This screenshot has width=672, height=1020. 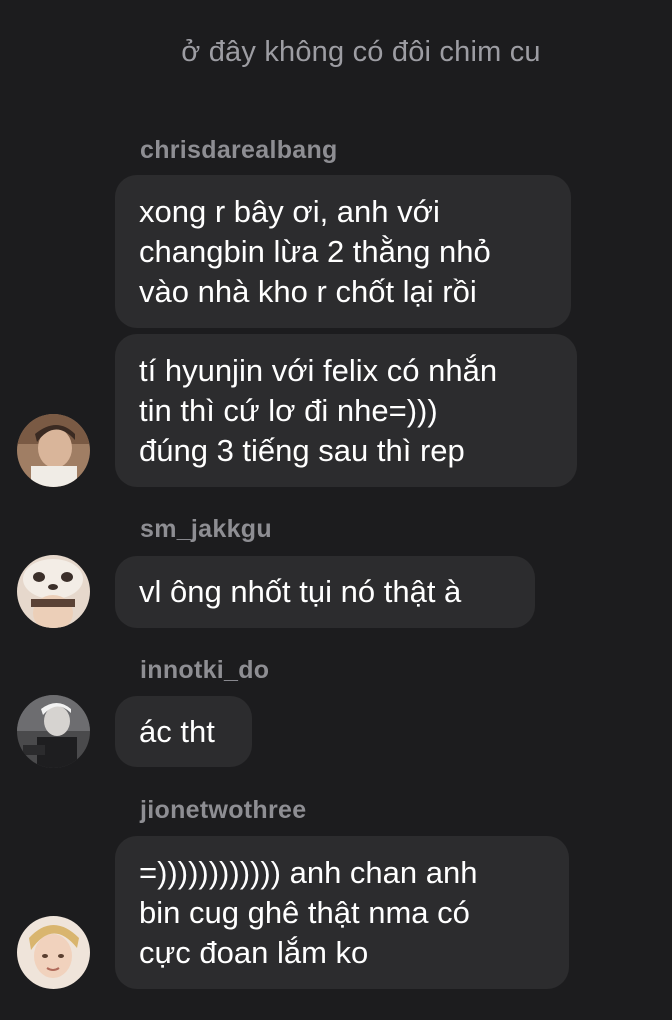 I want to click on message-text: vl ông nhốt tụi nó thật à, so click(x=300, y=591).